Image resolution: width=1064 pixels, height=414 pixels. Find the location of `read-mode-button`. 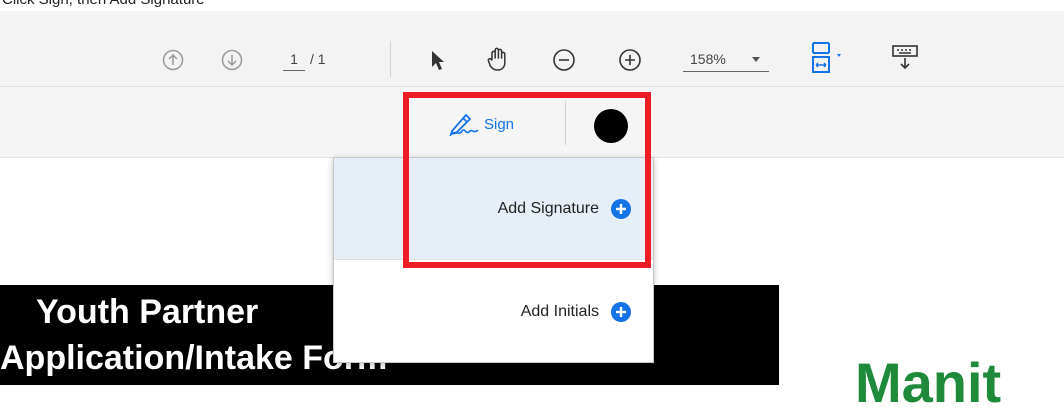

read-mode-button is located at coordinates (905, 57).